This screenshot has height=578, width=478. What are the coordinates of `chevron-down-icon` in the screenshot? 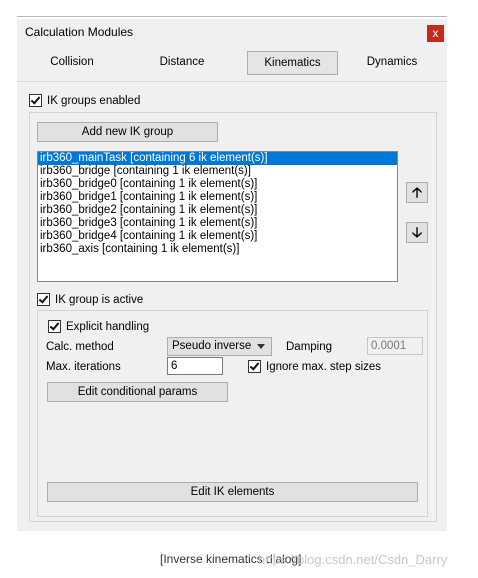 It's located at (261, 346).